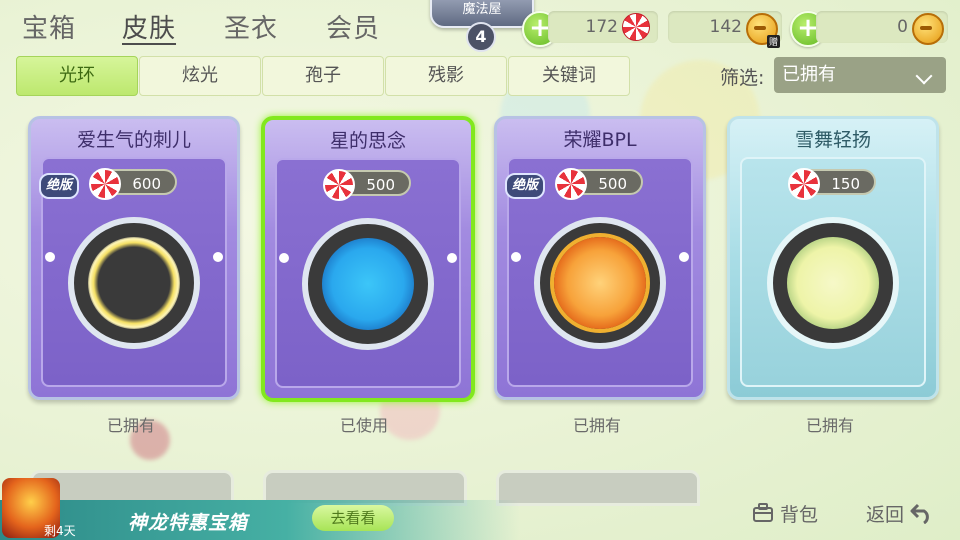 The height and width of the screenshot is (540, 960). I want to click on gold-icon, so click(928, 29).